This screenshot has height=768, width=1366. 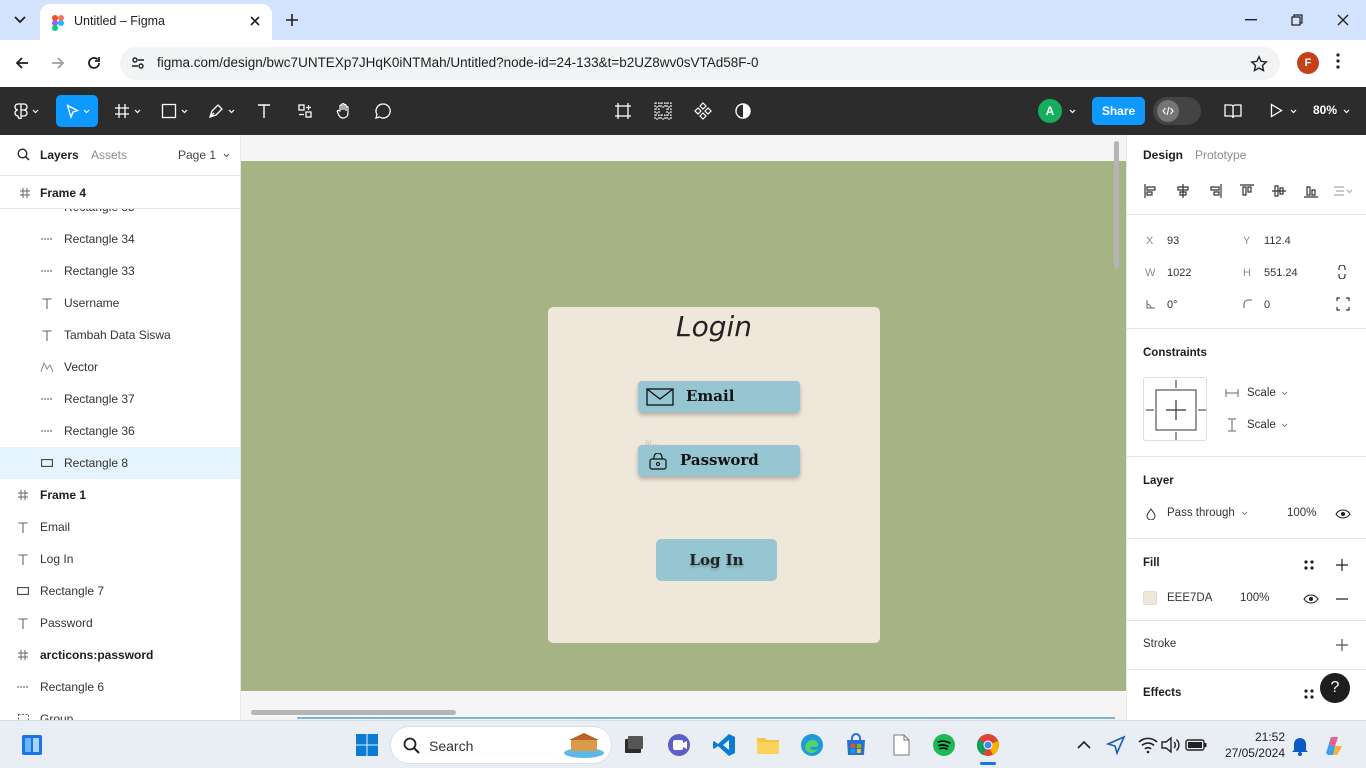 I want to click on edge-icon, so click(x=812, y=745).